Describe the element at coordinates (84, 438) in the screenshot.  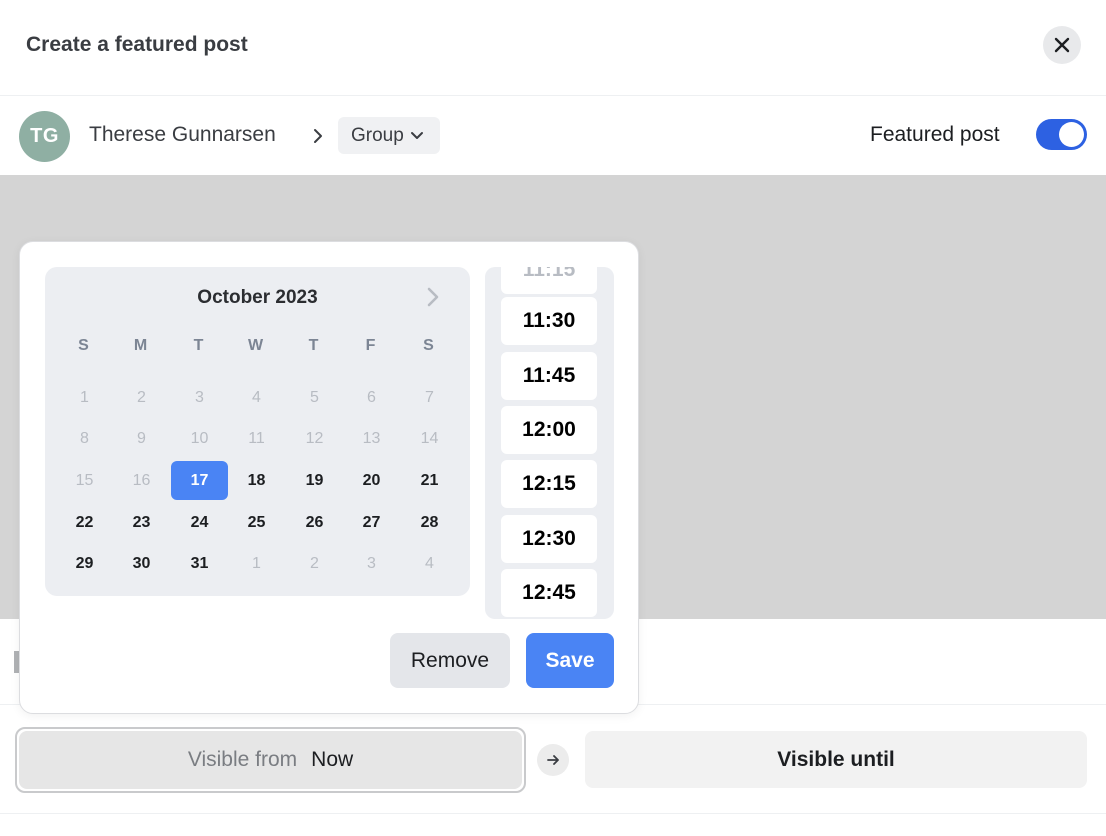
I see `calendar-day: 8` at that location.